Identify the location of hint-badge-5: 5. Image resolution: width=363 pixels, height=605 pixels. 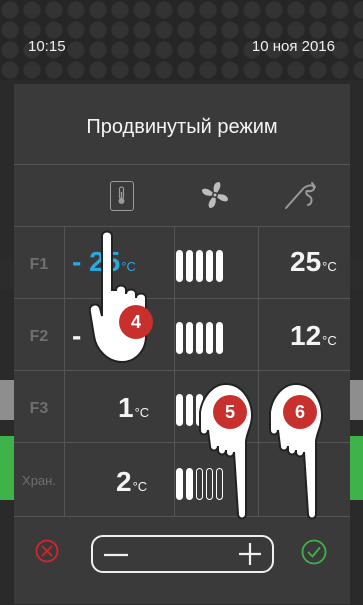
(230, 412).